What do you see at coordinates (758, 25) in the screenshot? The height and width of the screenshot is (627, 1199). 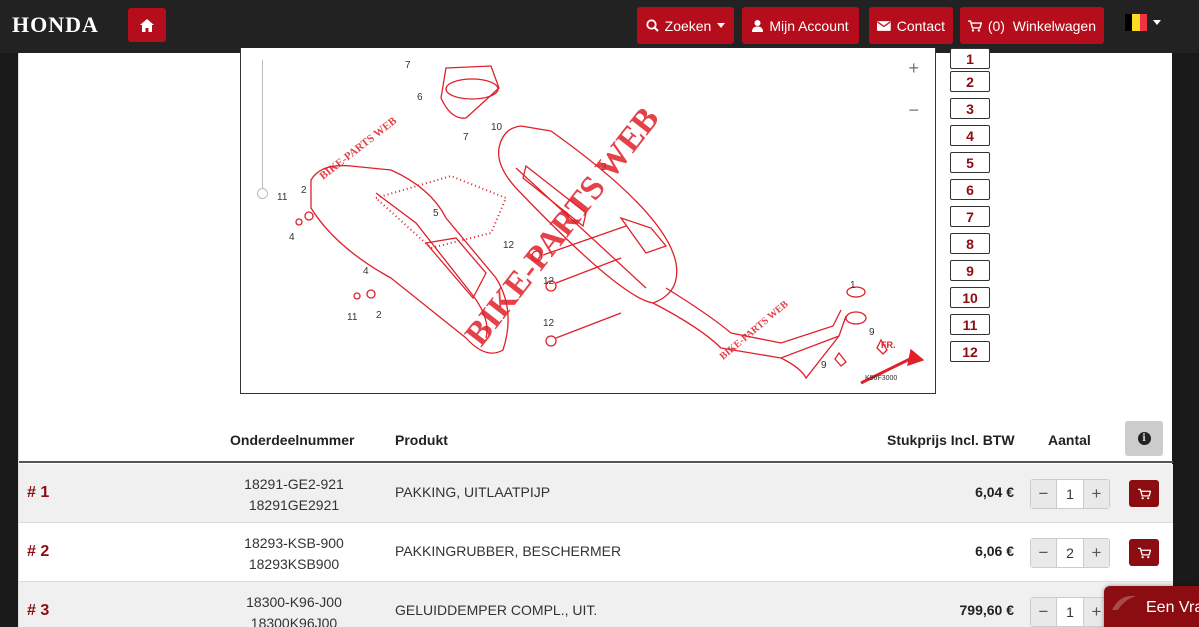 I see `user-icon` at bounding box center [758, 25].